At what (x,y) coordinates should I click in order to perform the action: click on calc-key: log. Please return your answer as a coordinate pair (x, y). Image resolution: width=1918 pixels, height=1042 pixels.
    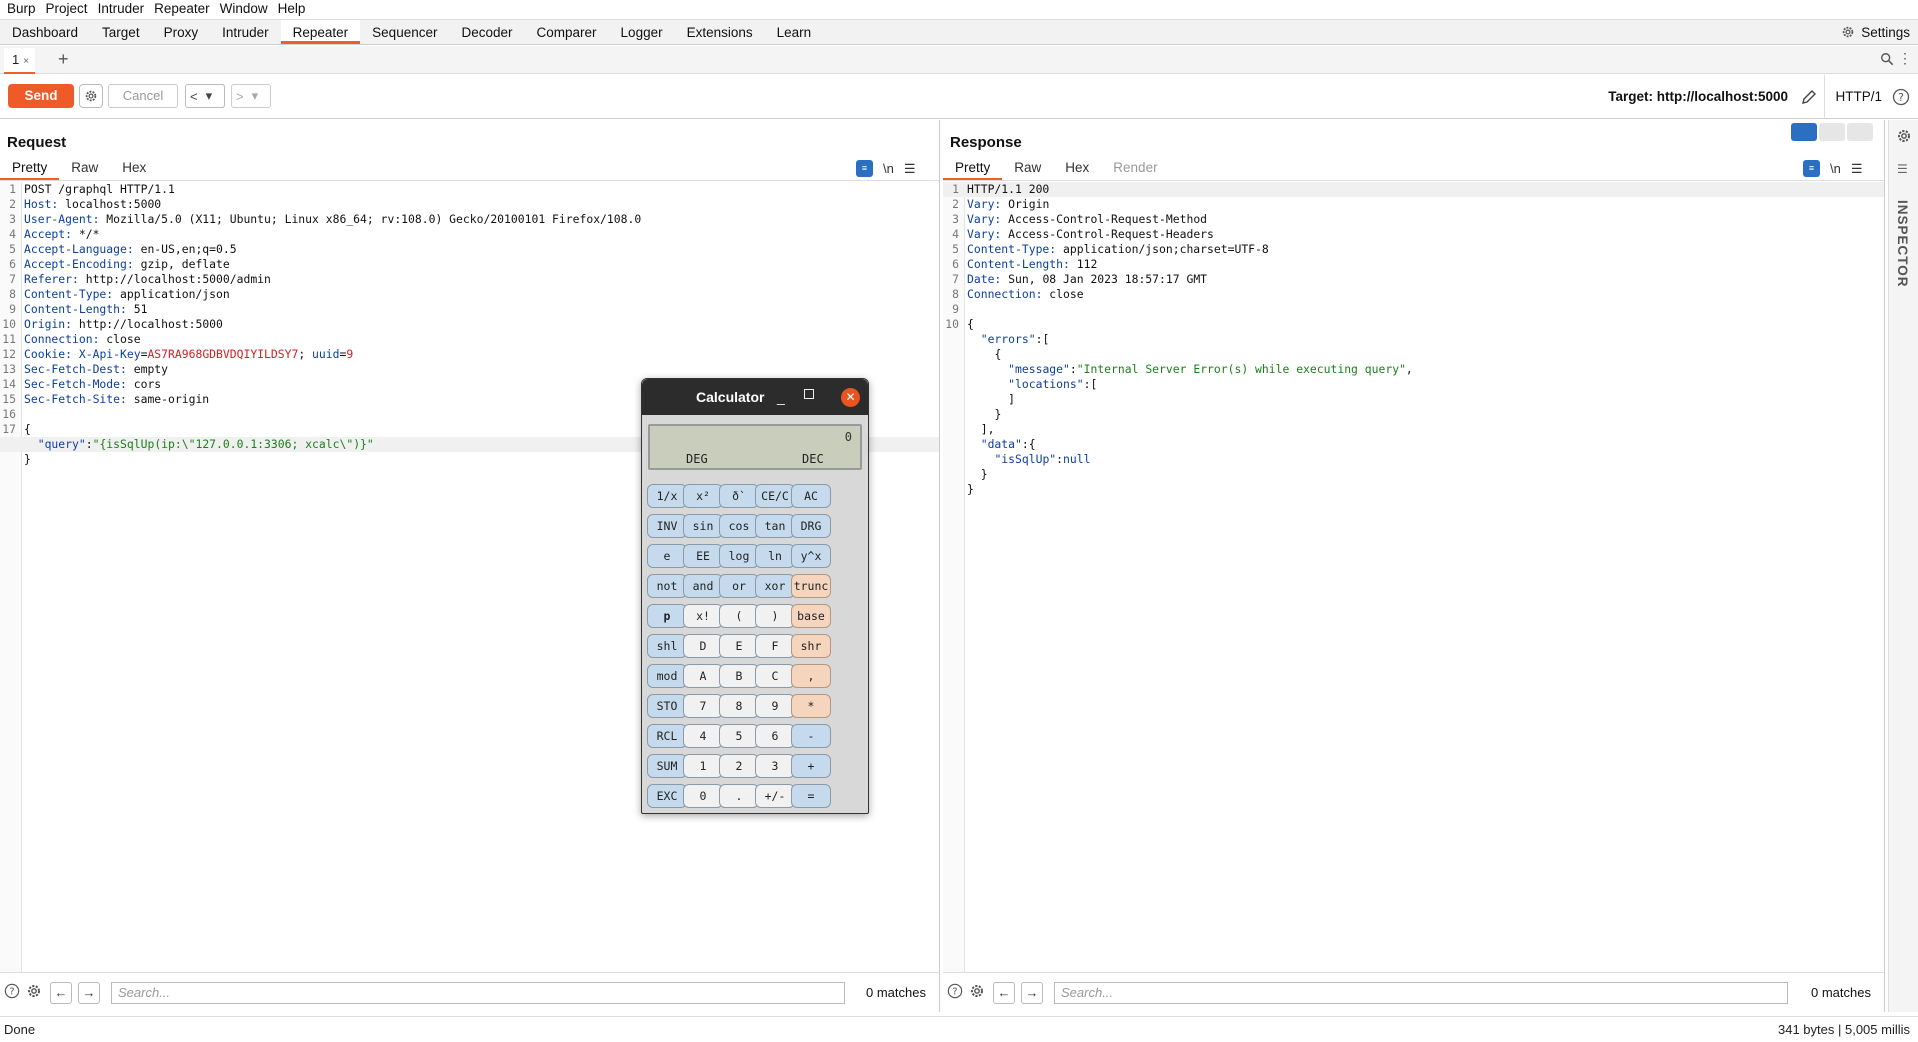
    Looking at the image, I should click on (739, 556).